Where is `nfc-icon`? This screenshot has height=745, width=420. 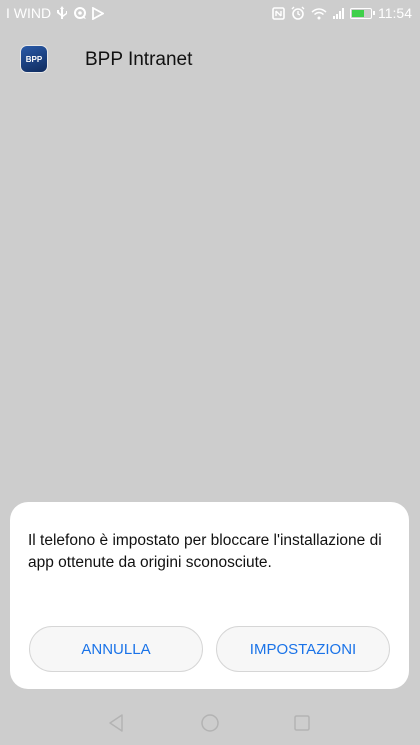
nfc-icon is located at coordinates (278, 13).